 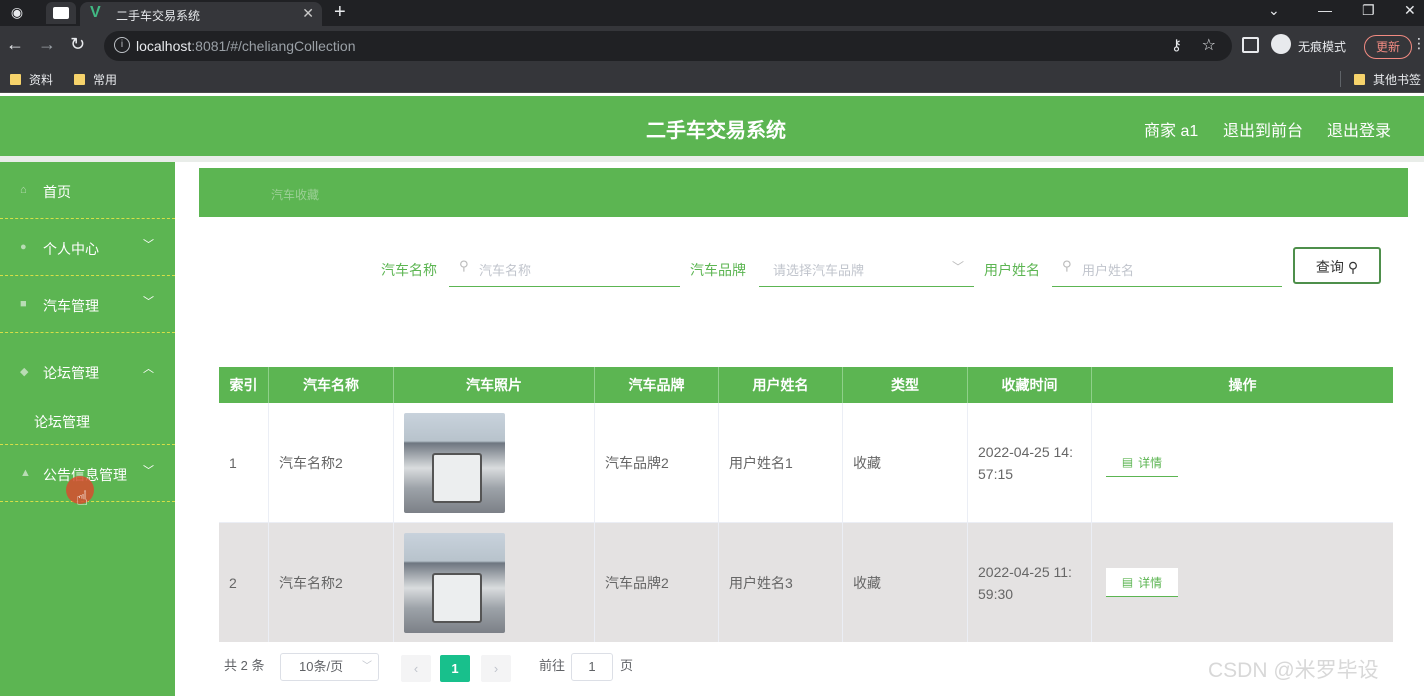 I want to click on url-path: :8081/#/cheliangCollection, so click(x=273, y=46).